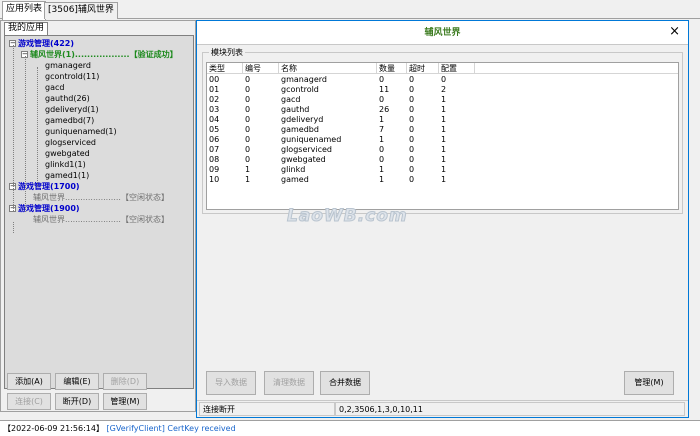 This screenshot has width=700, height=436. I want to click on module-row: 07 0 glogserviced 0 0 1, so click(442, 150).